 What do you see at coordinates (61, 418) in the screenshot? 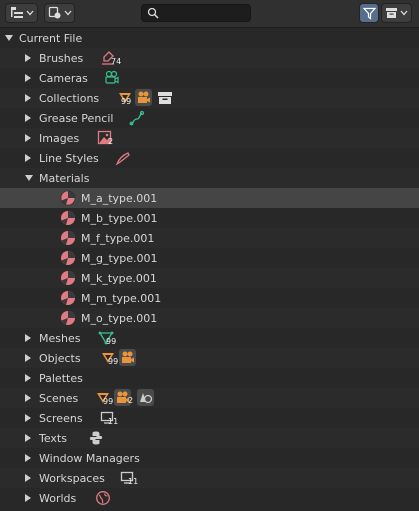
I see `row-label: Screens` at bounding box center [61, 418].